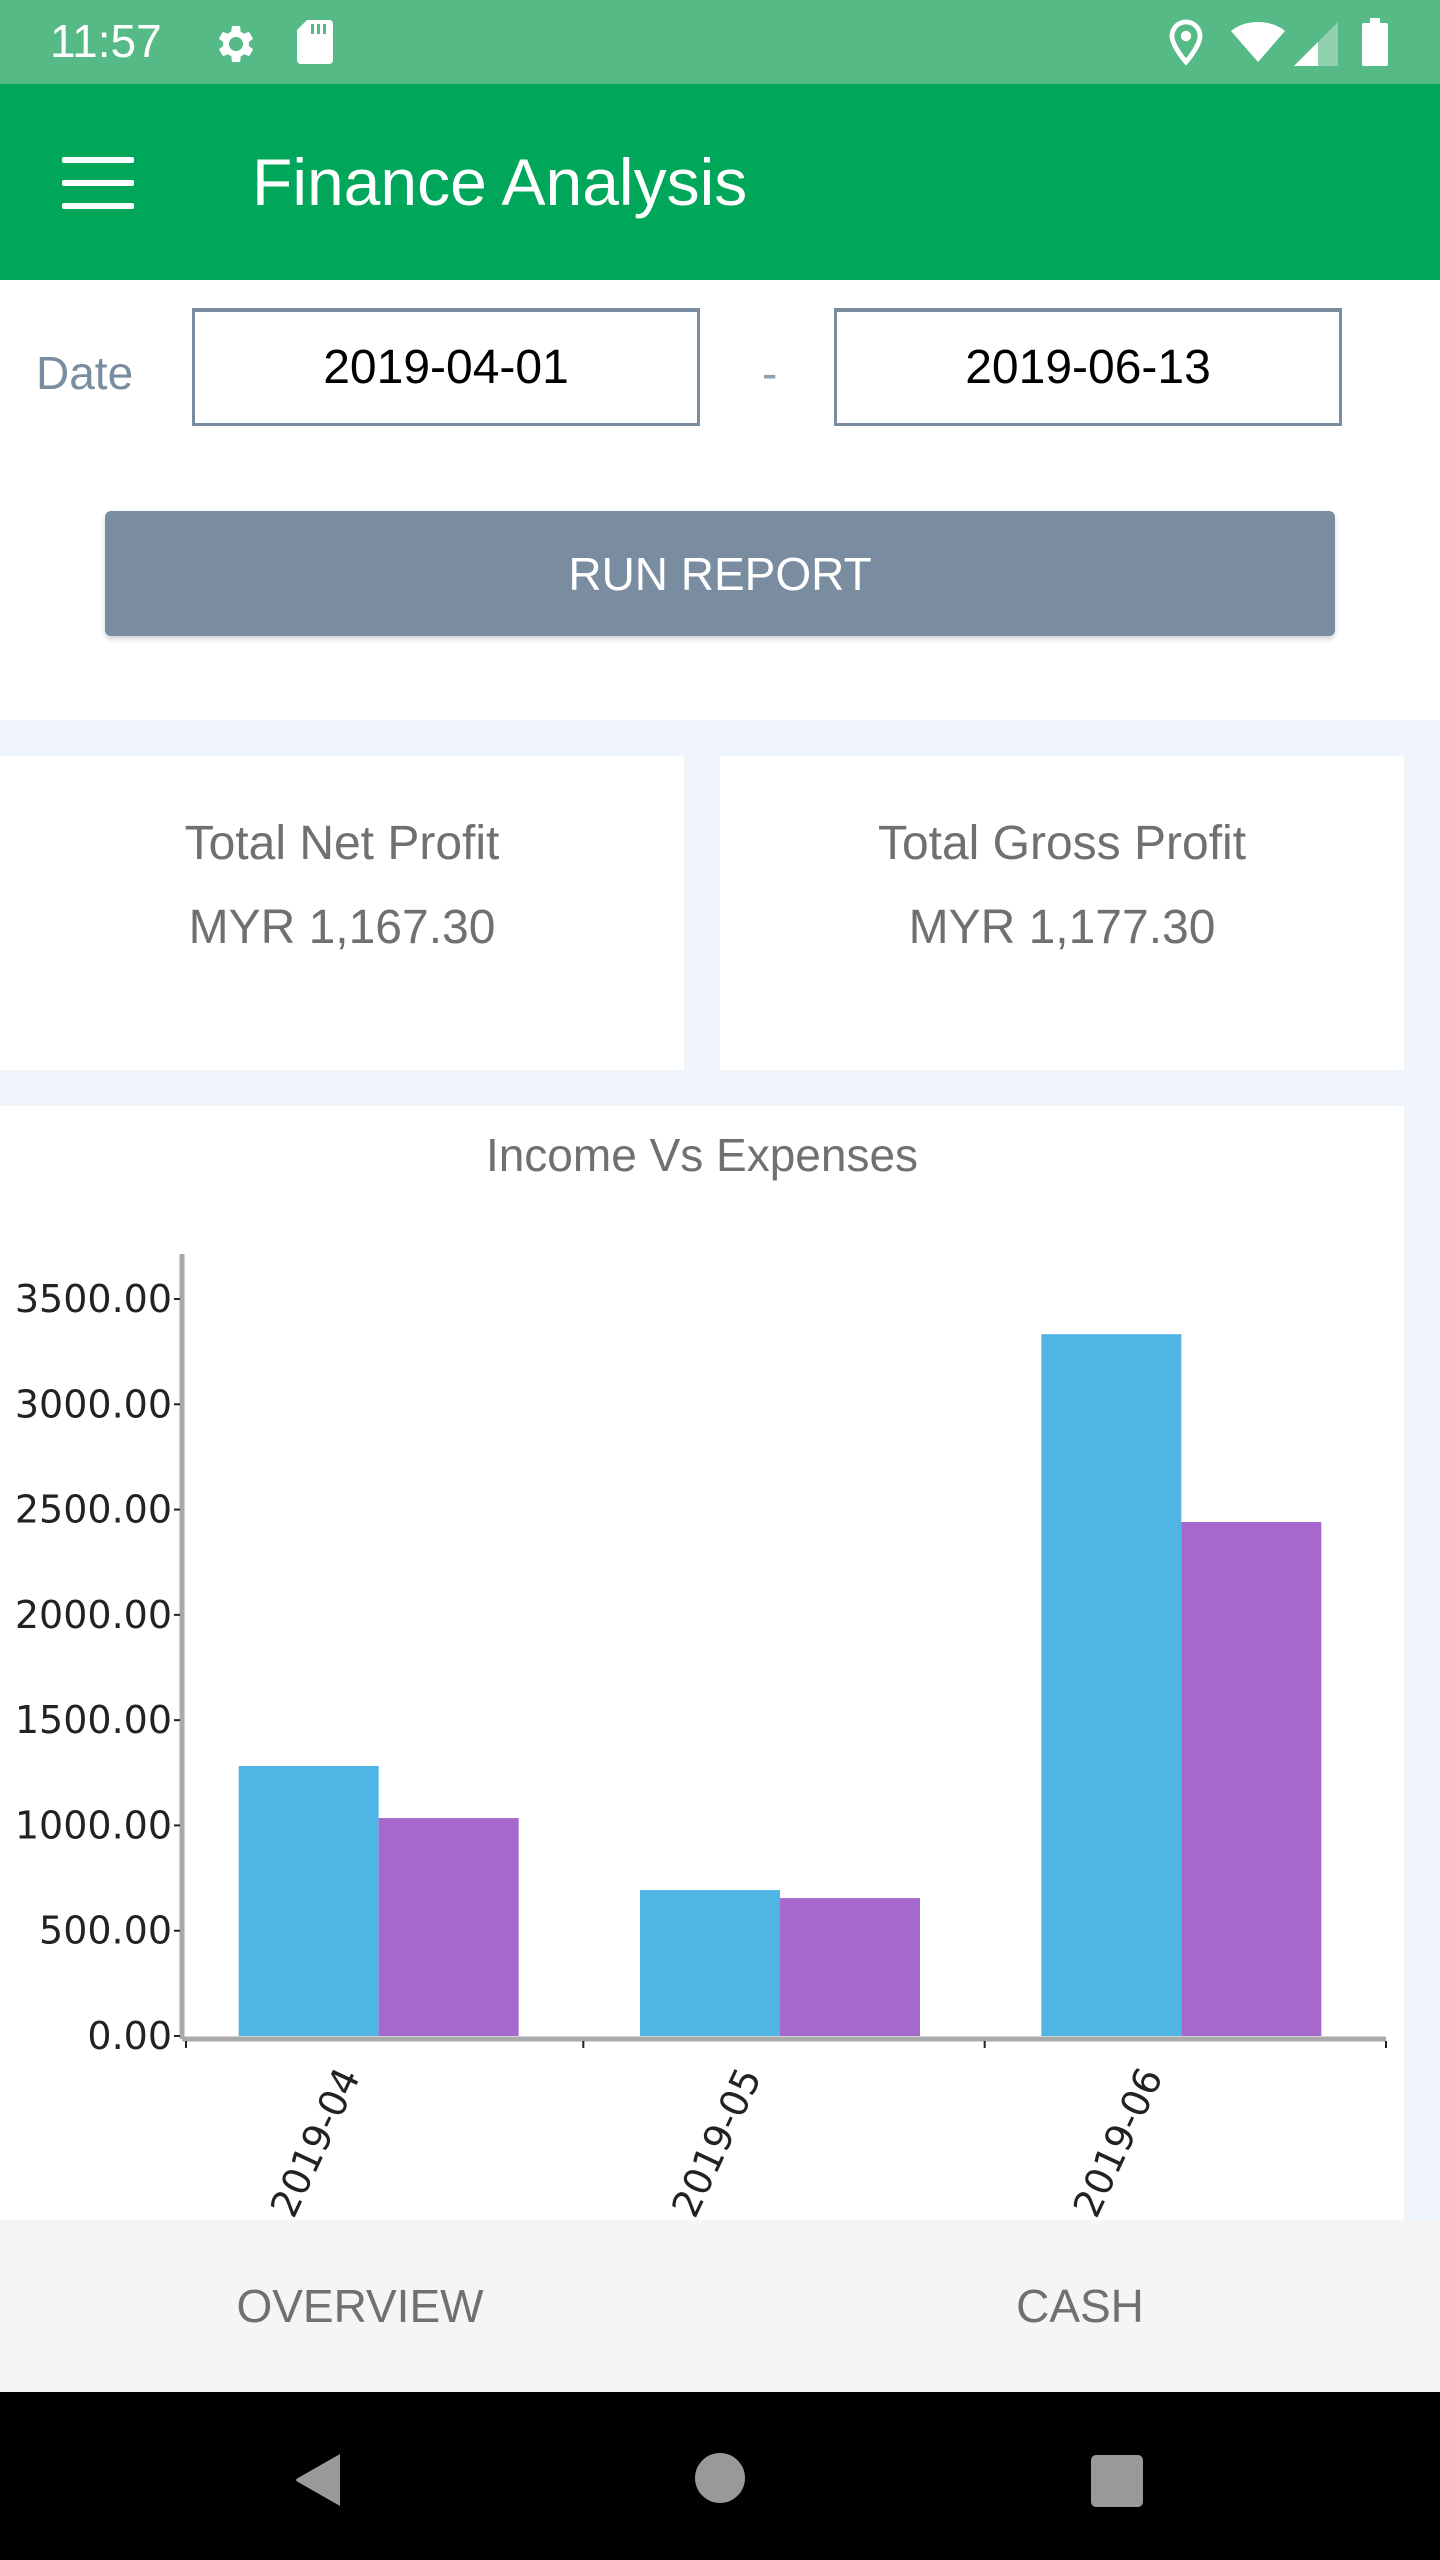  I want to click on net-profit-value: MYR 1,167.30, so click(342, 927).